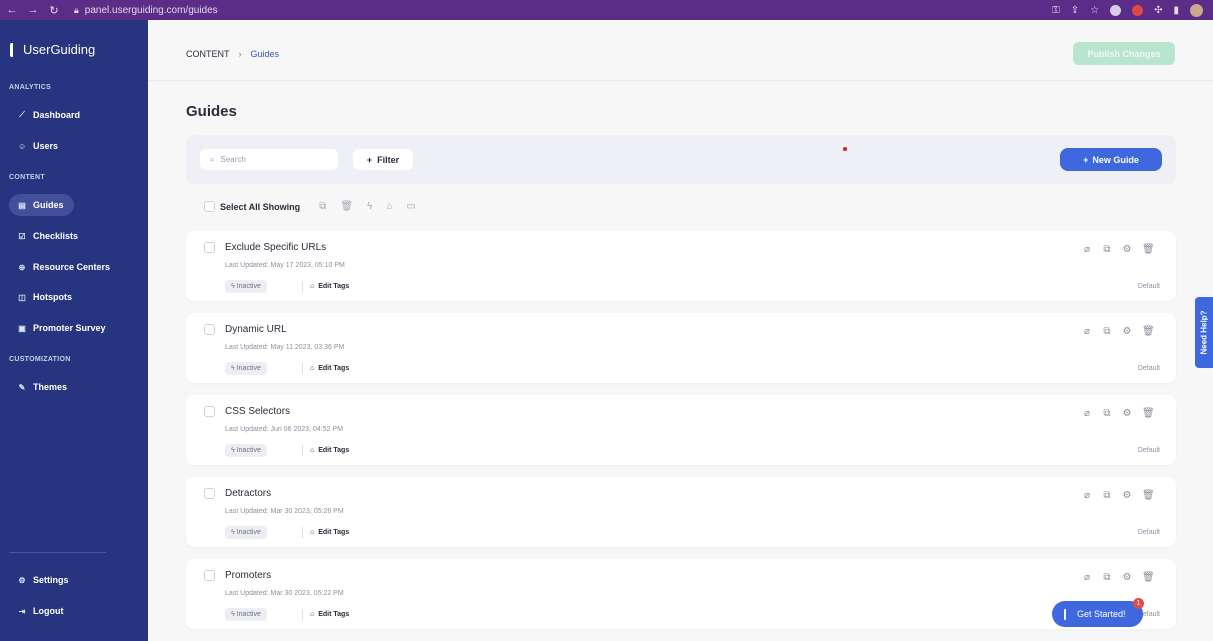  I want to click on sidebar-item-resource-centers: ⊕ Resource Centers, so click(73, 267).